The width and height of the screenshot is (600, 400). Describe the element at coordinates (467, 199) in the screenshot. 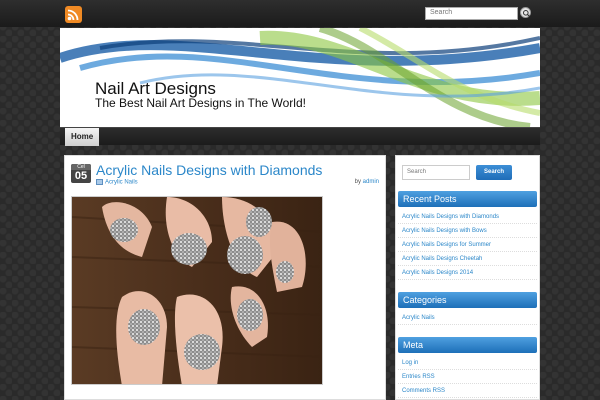

I see `recent-posts-title: Recent Posts` at that location.